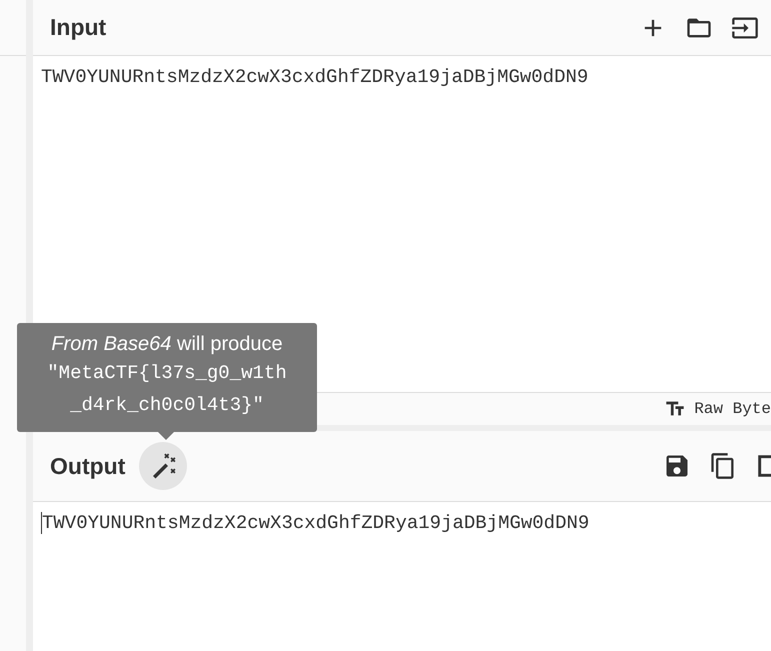 Image resolution: width=771 pixels, height=651 pixels. I want to click on output-title: Output, so click(88, 466).